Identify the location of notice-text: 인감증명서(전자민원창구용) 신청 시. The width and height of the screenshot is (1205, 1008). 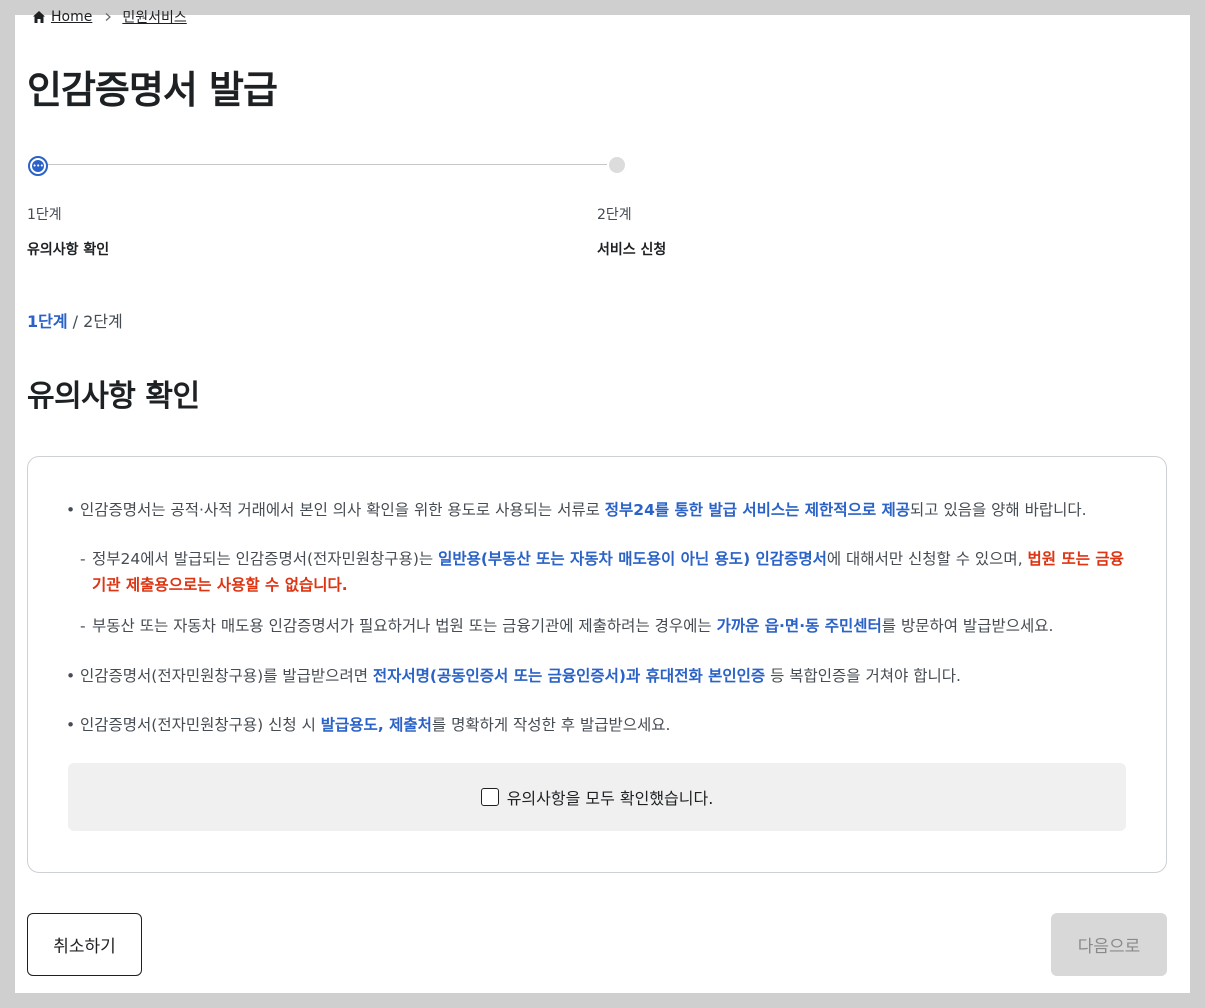
(200, 725).